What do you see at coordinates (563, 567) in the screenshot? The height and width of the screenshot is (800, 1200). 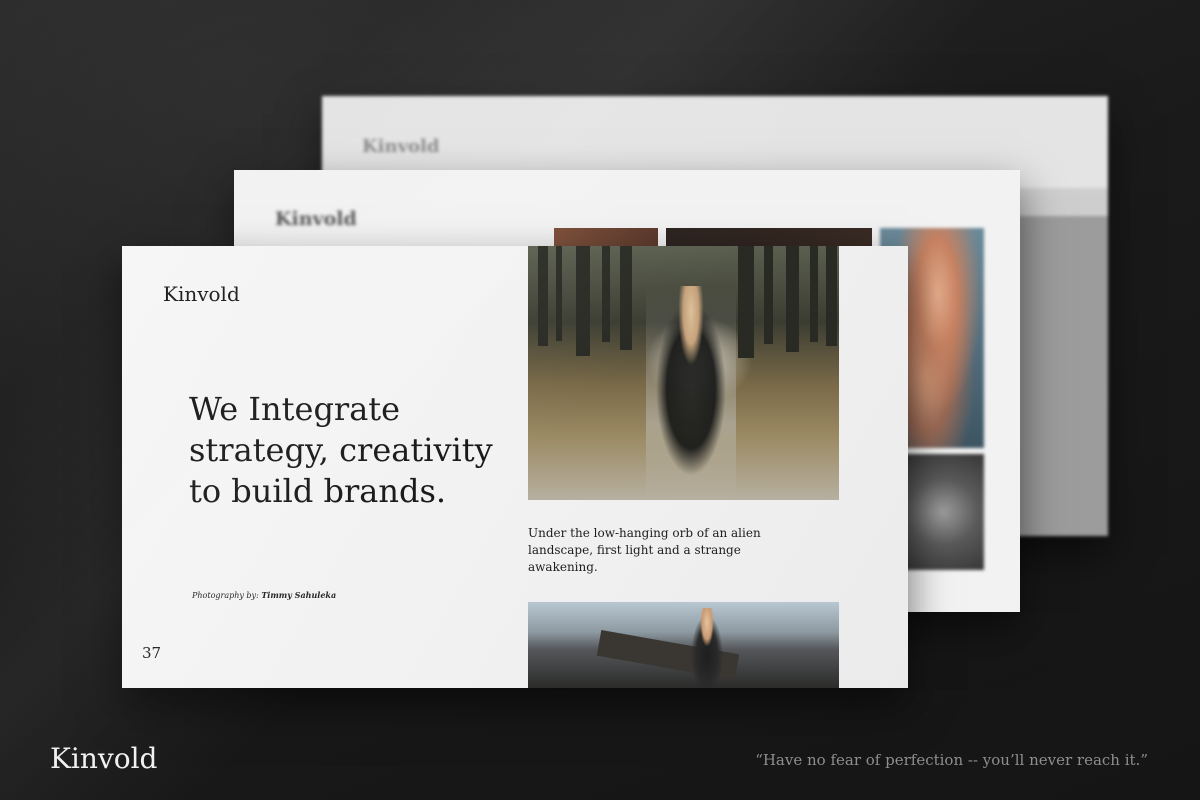 I see `caption-line-3: awakening.` at bounding box center [563, 567].